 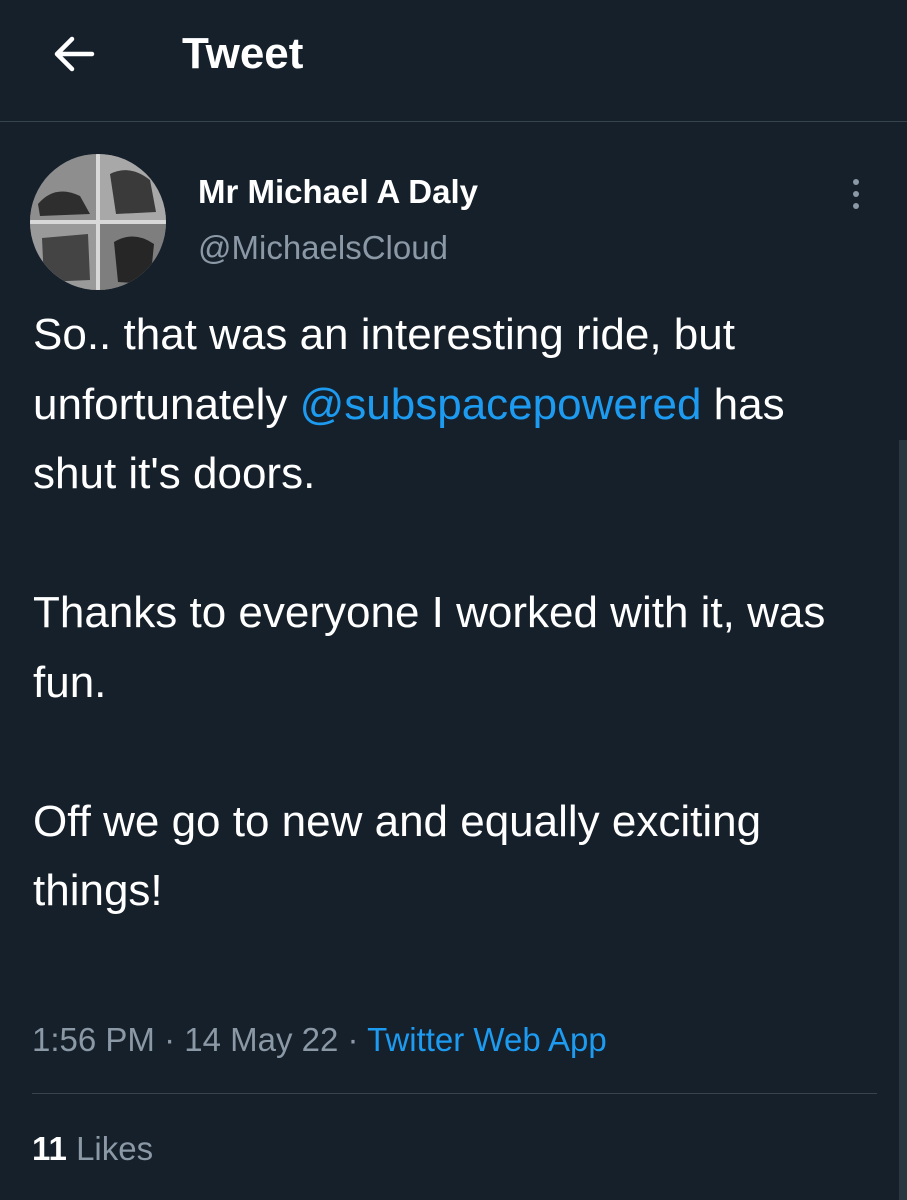 I want to click on mention-link: @subspacepowered, so click(x=501, y=404).